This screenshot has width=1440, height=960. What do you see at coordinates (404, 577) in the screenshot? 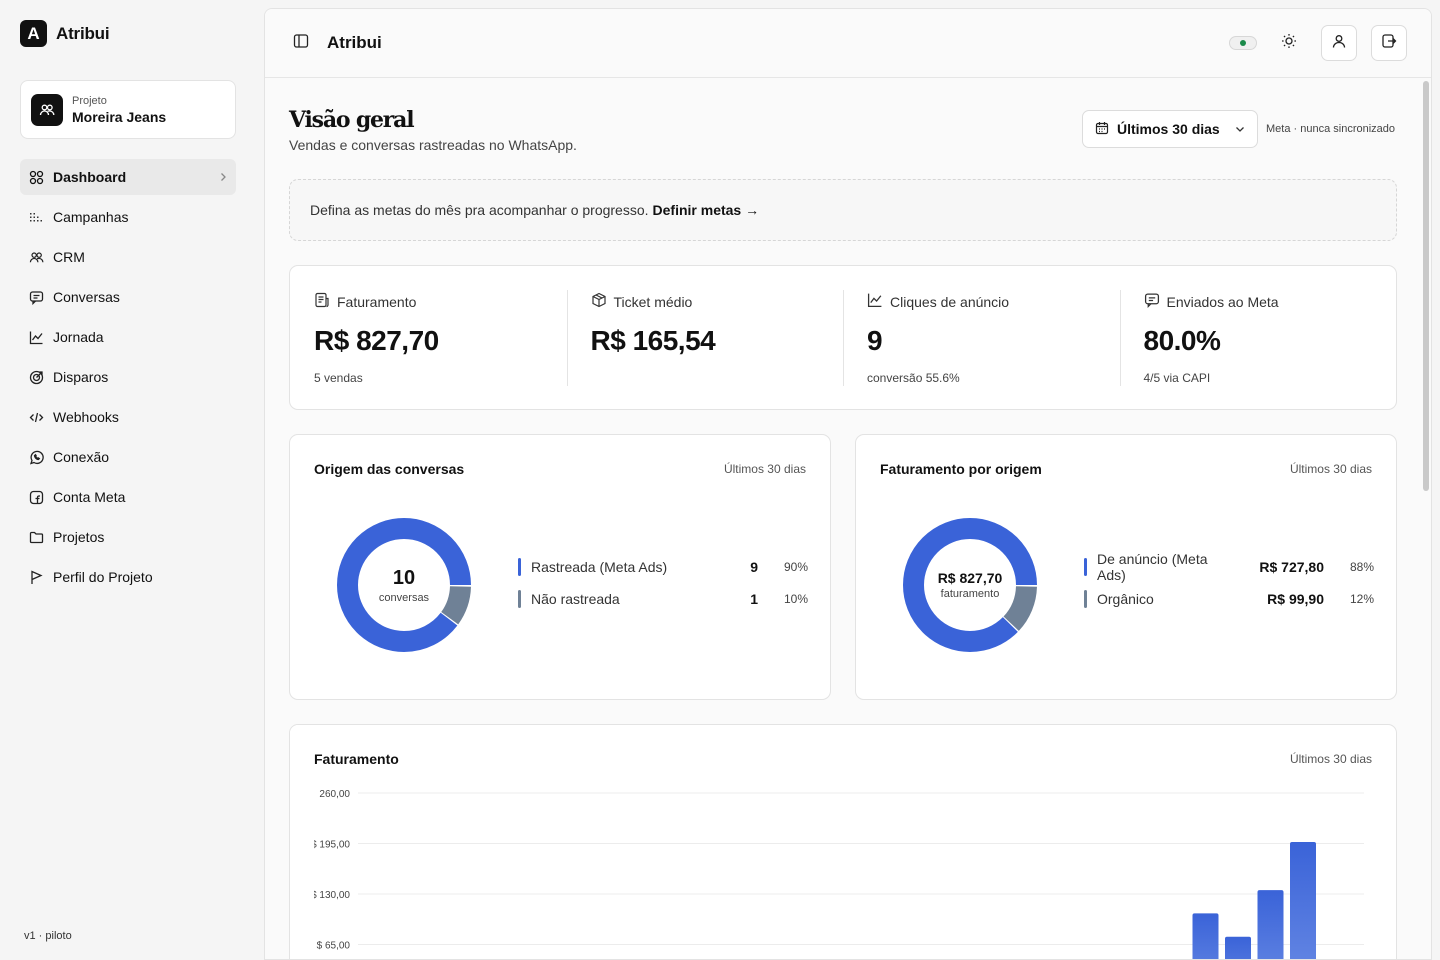
I see `donut-center-value: 10` at bounding box center [404, 577].